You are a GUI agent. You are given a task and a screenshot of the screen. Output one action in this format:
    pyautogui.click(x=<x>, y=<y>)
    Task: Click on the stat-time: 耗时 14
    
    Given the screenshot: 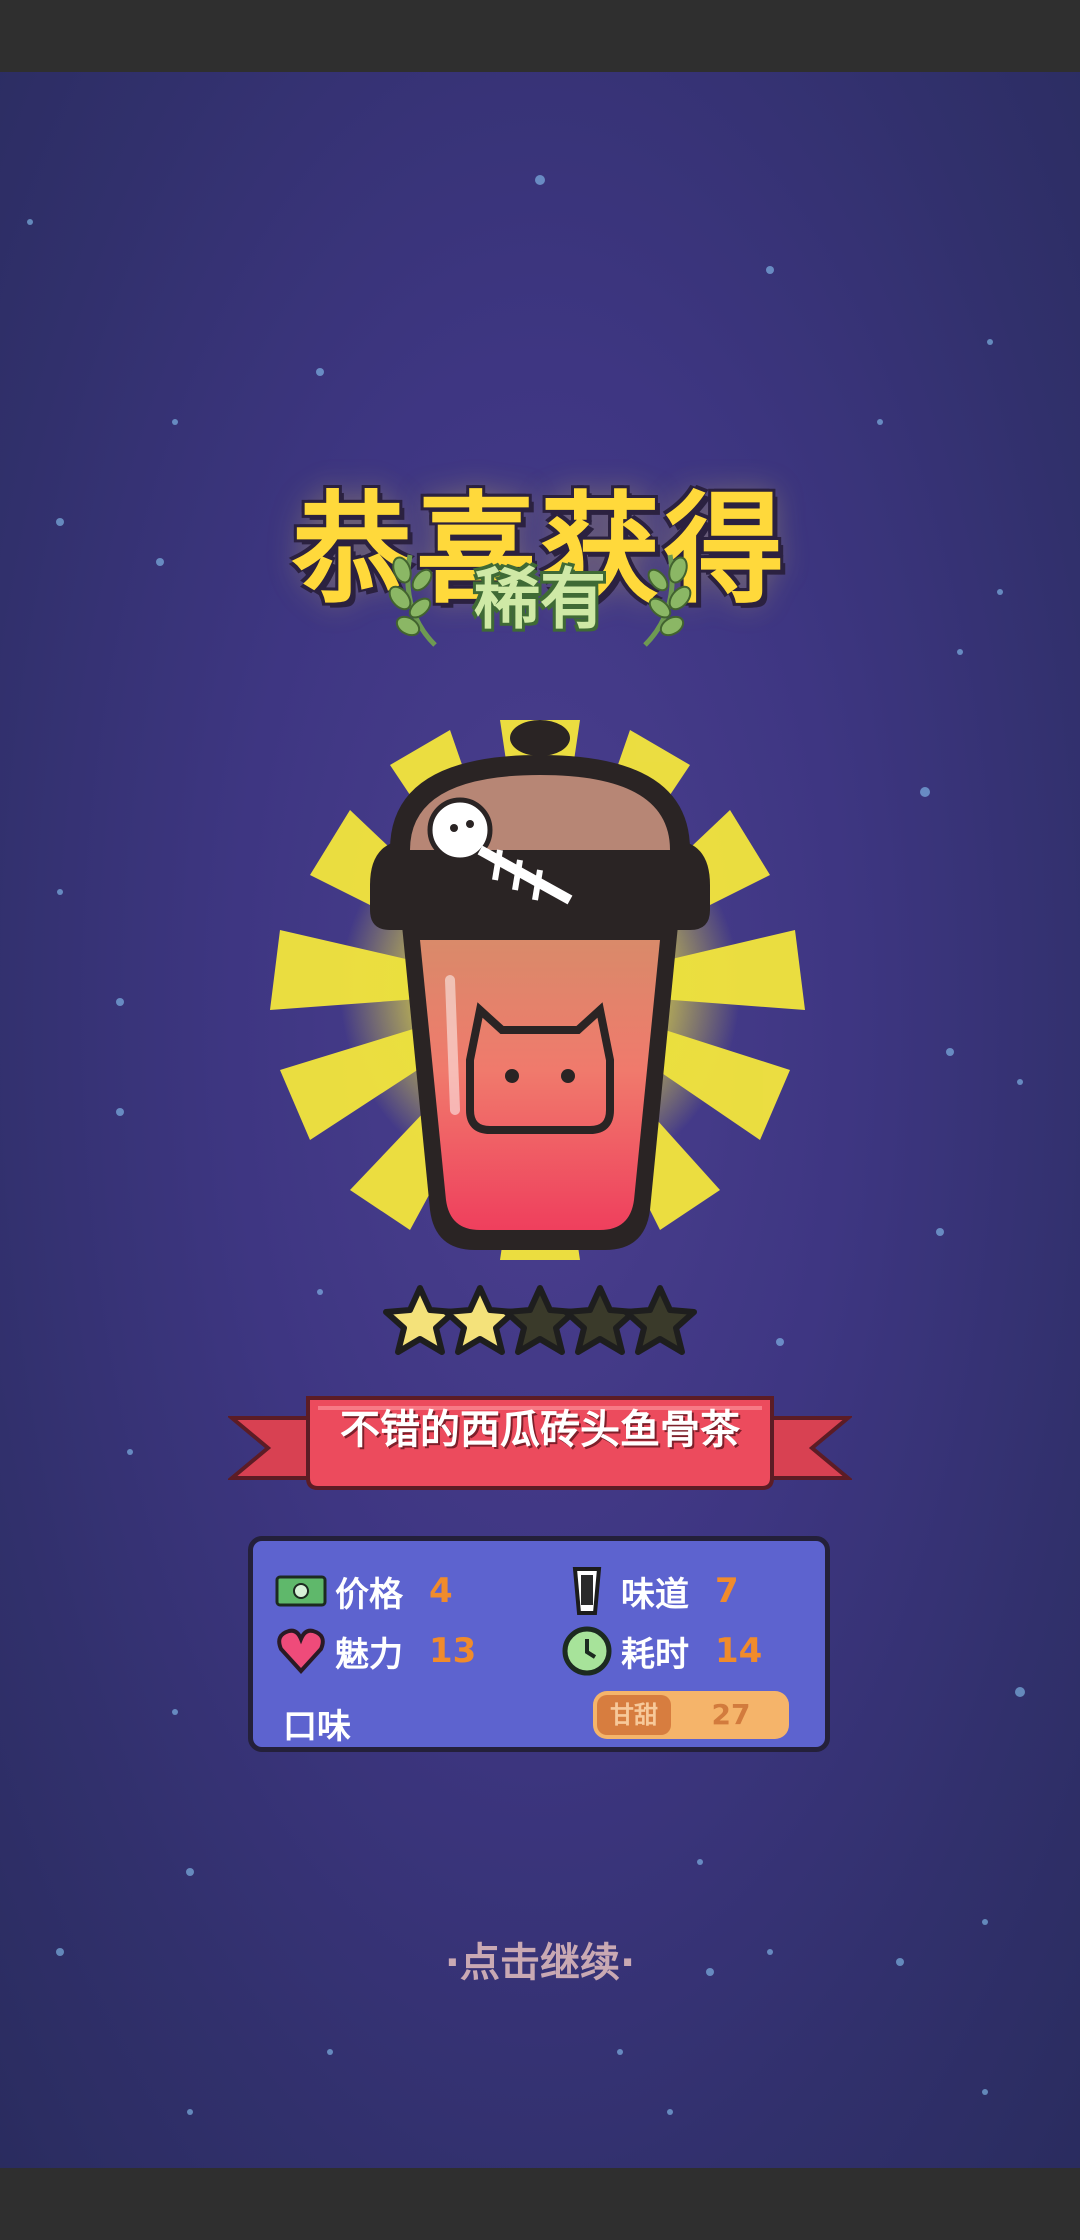 What is the action you would take?
    pyautogui.click(x=661, y=1651)
    